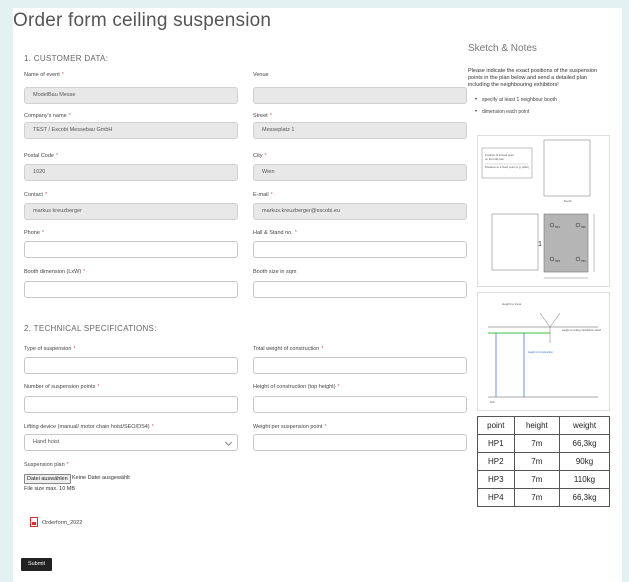 The width and height of the screenshot is (629, 582). Describe the element at coordinates (557, 261) in the screenshot. I see `point-label: HP3` at that location.